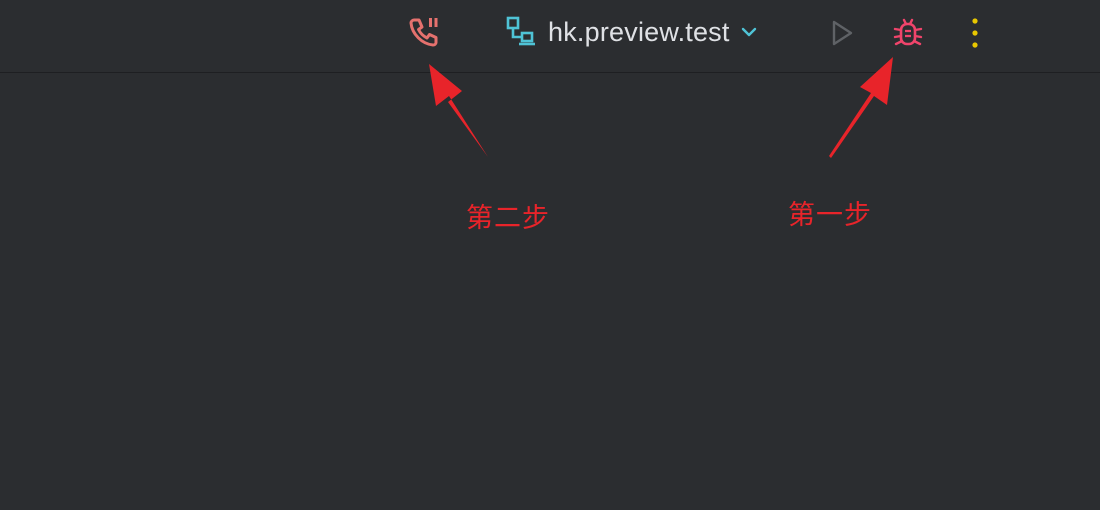 Image resolution: width=1100 pixels, height=510 pixels. I want to click on annotation-arrows, so click(661, 107).